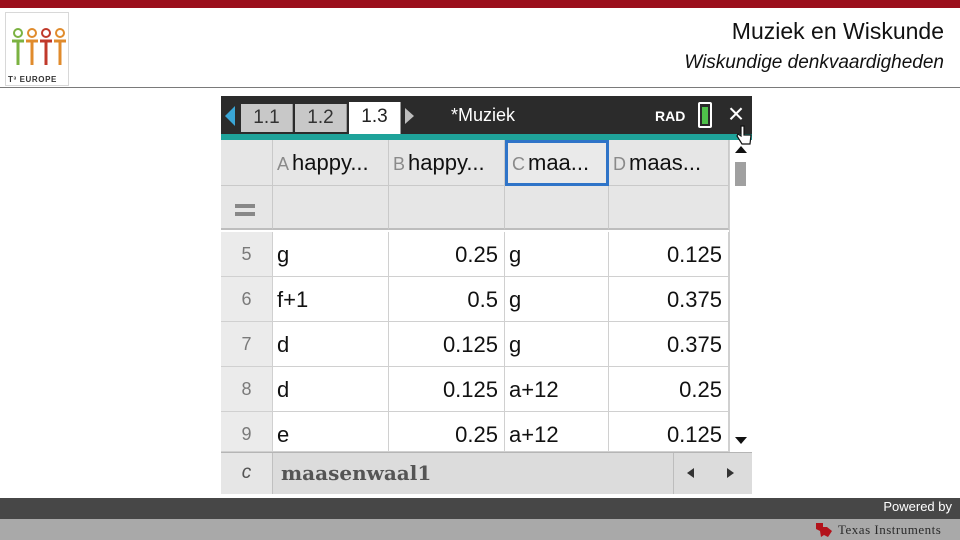 This screenshot has width=960, height=540. I want to click on history-back-icon, so click(690, 473).